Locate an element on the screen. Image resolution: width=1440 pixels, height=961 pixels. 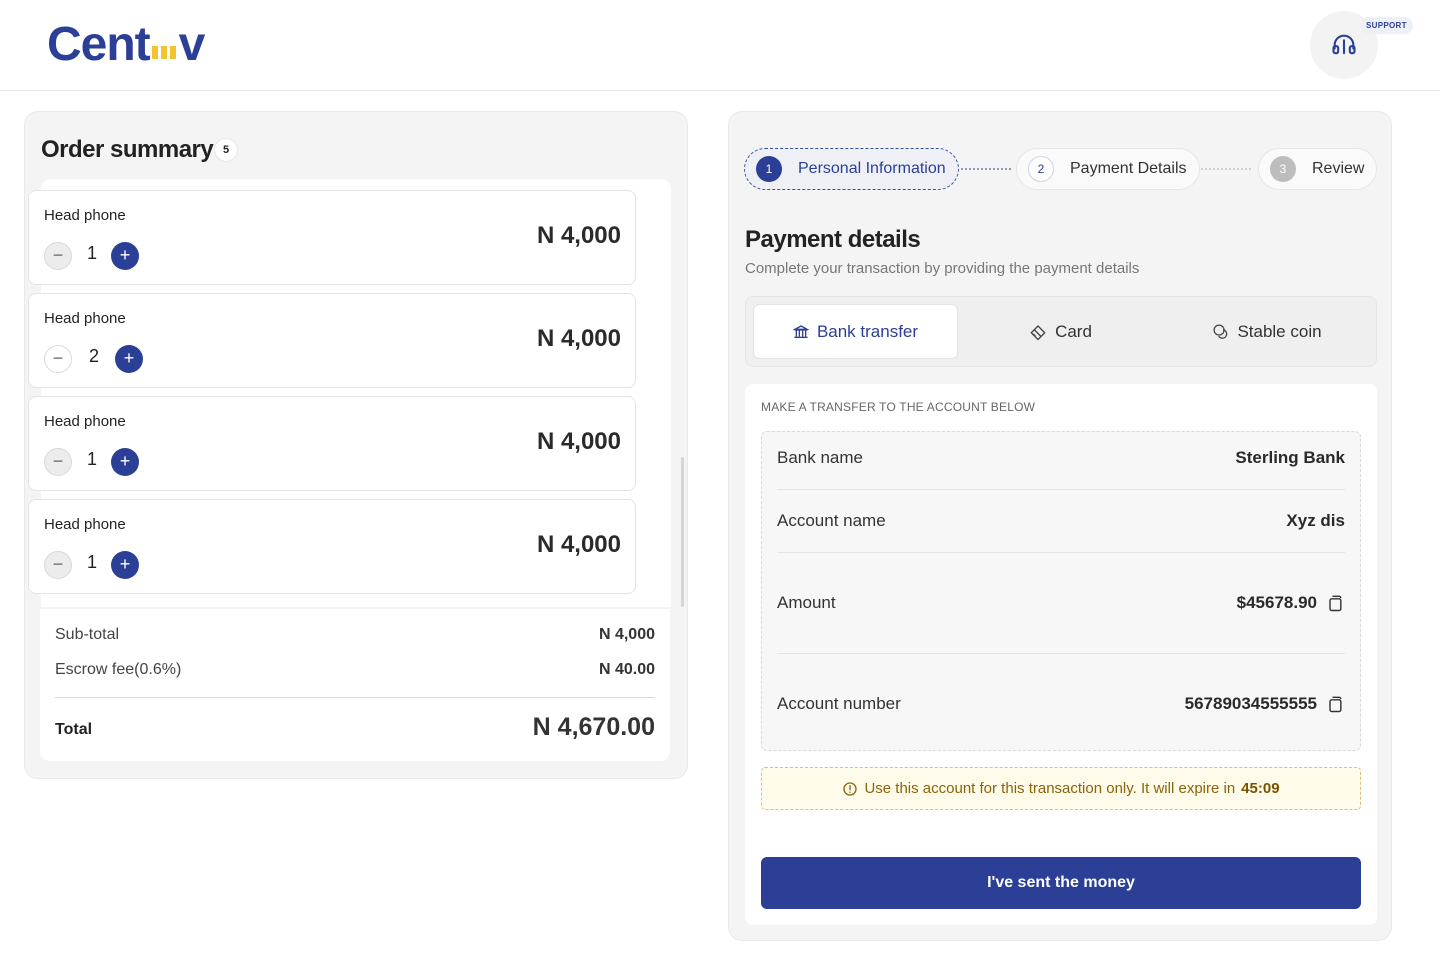
expiry-timer: 45:09 is located at coordinates (1260, 788).